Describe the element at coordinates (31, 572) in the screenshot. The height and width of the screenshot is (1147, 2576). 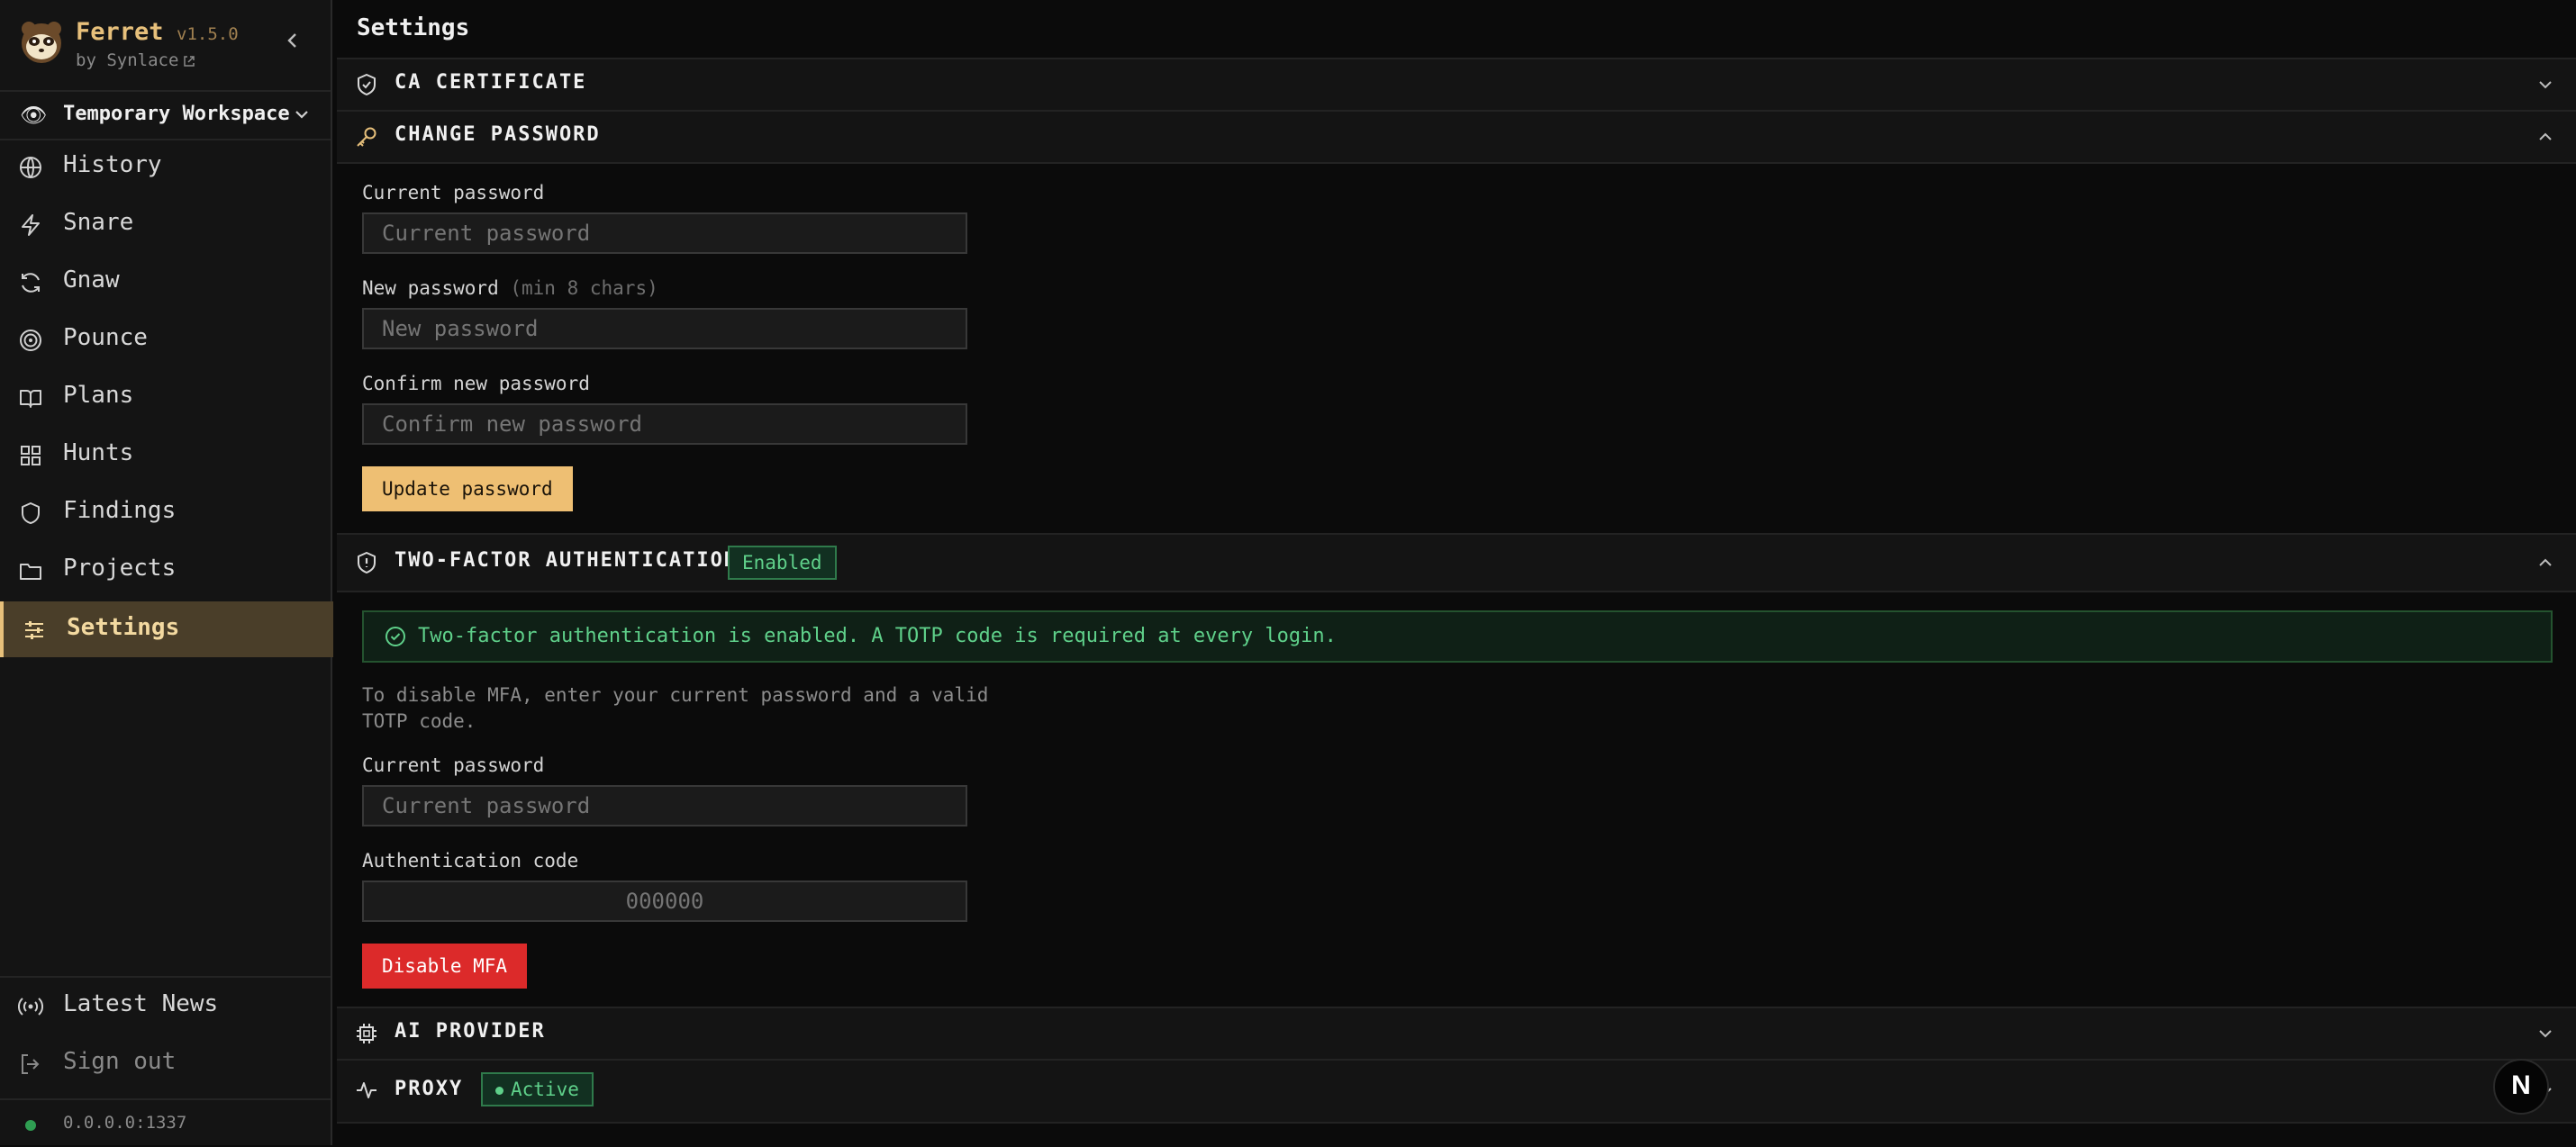
I see `folder-icon` at that location.